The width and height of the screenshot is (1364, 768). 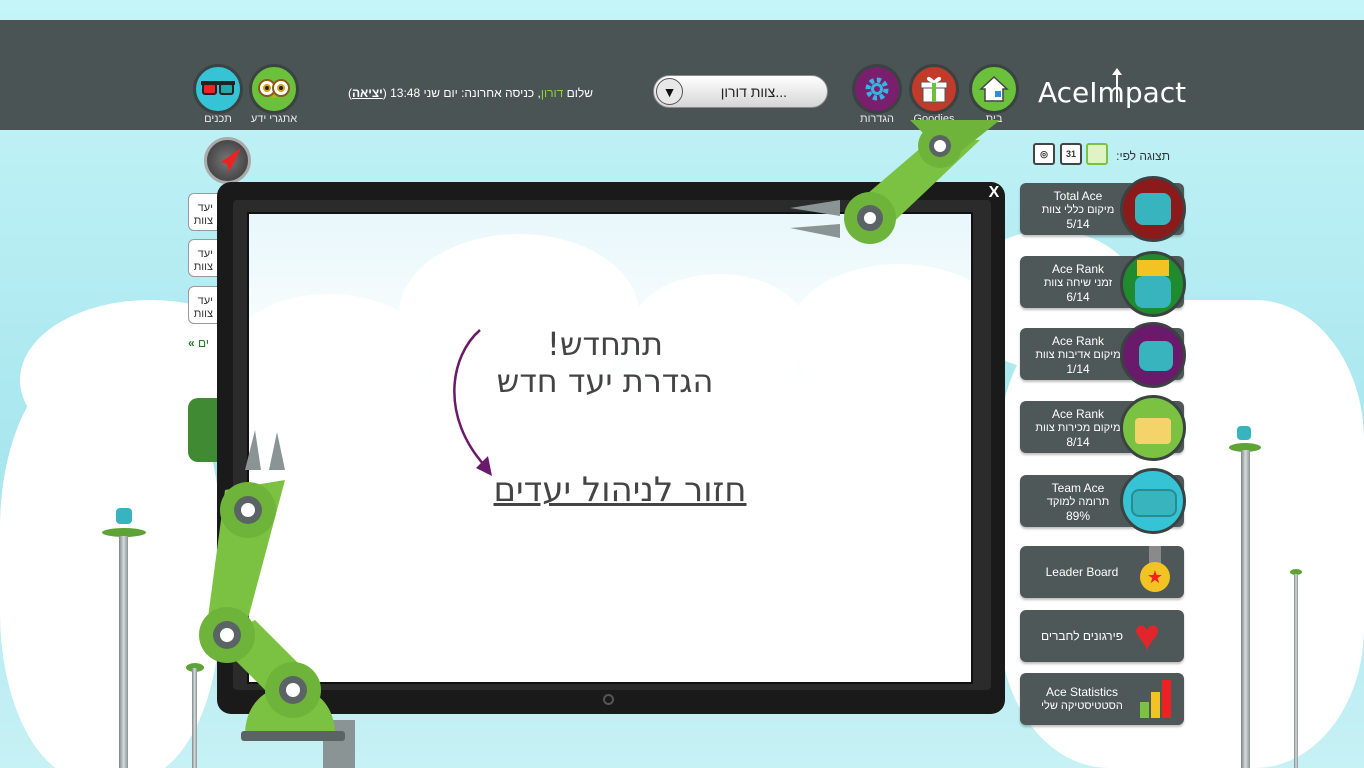 What do you see at coordinates (1153, 428) in the screenshot?
I see `basket-robot-icon` at bounding box center [1153, 428].